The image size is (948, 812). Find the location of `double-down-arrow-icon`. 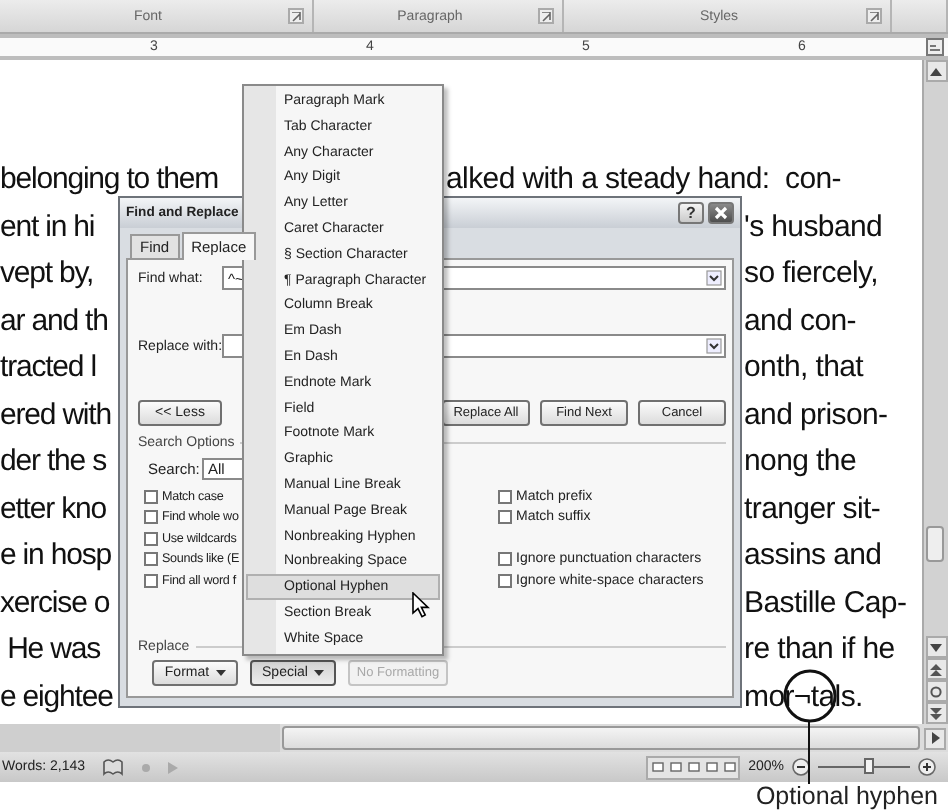

double-down-arrow-icon is located at coordinates (936, 713).